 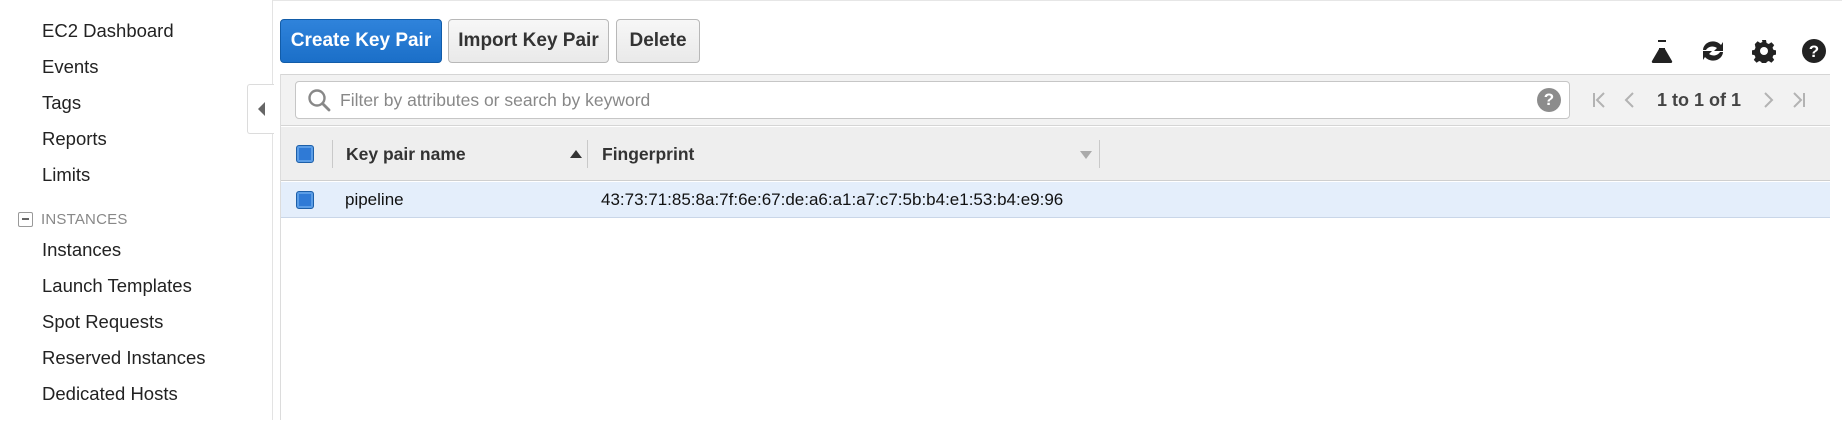 What do you see at coordinates (648, 153) in the screenshot?
I see `column-header-label: Fingerprint` at bounding box center [648, 153].